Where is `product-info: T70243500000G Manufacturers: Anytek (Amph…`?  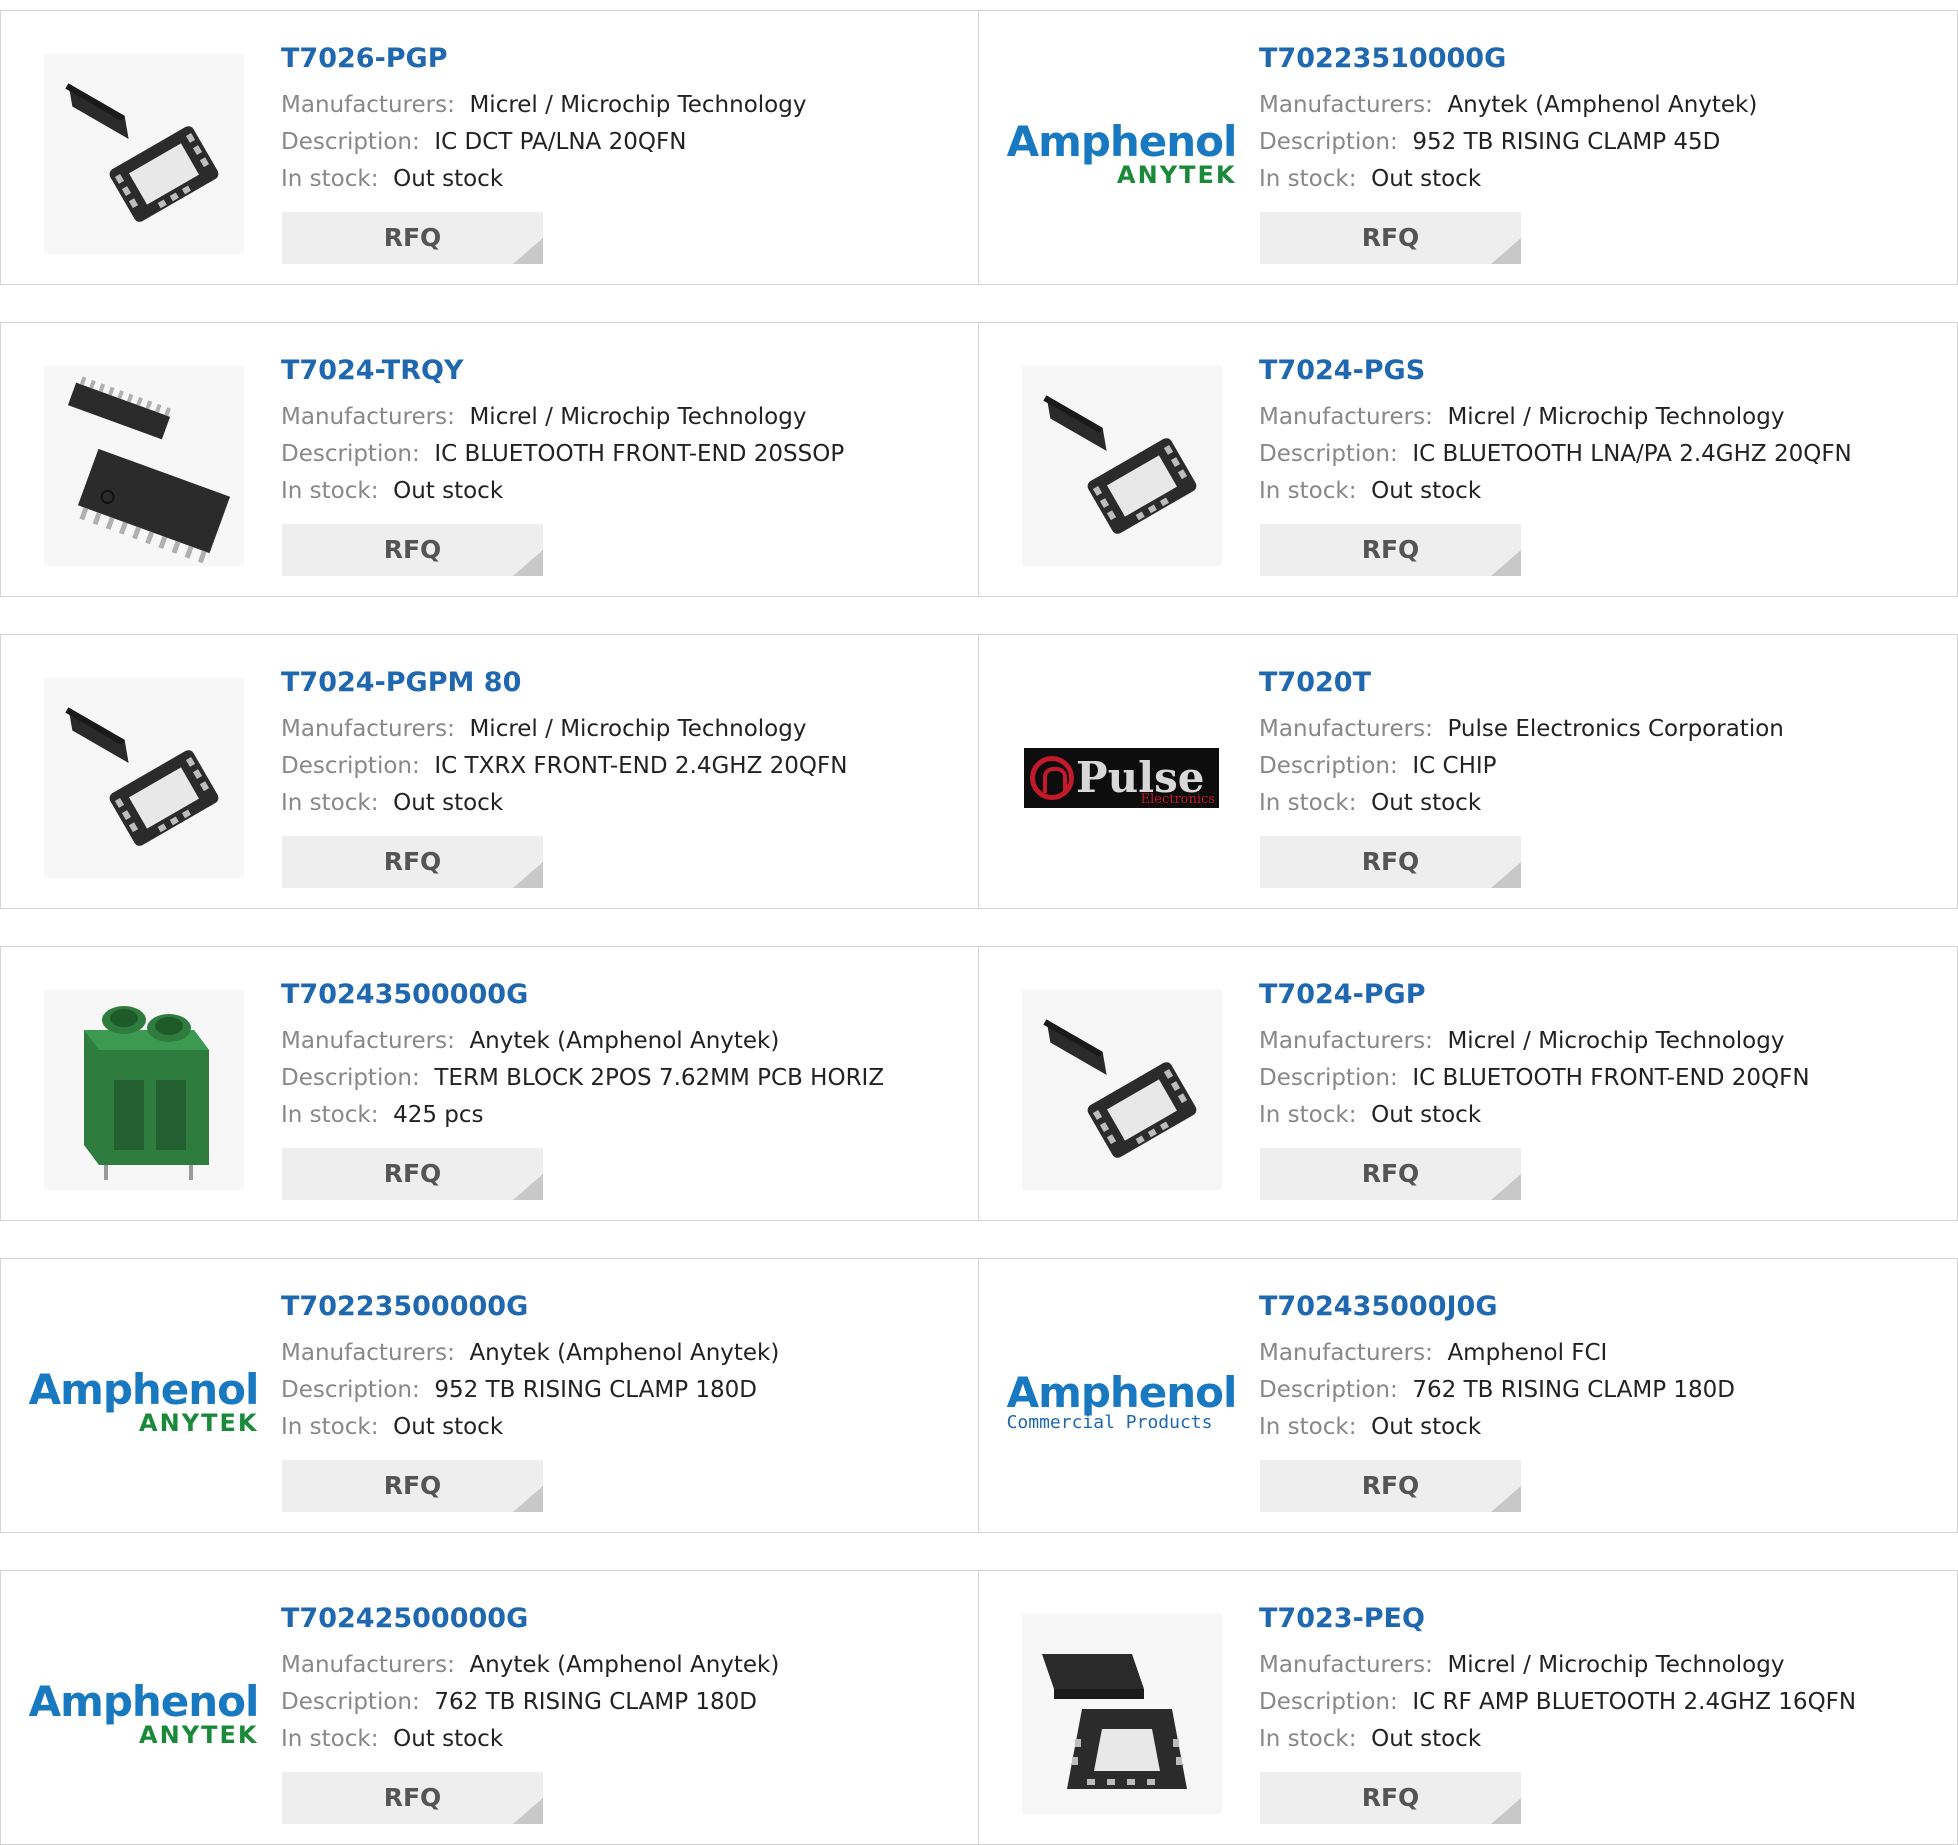 product-info: T70243500000G Manufacturers: Anytek (Amph… is located at coordinates (619, 1055).